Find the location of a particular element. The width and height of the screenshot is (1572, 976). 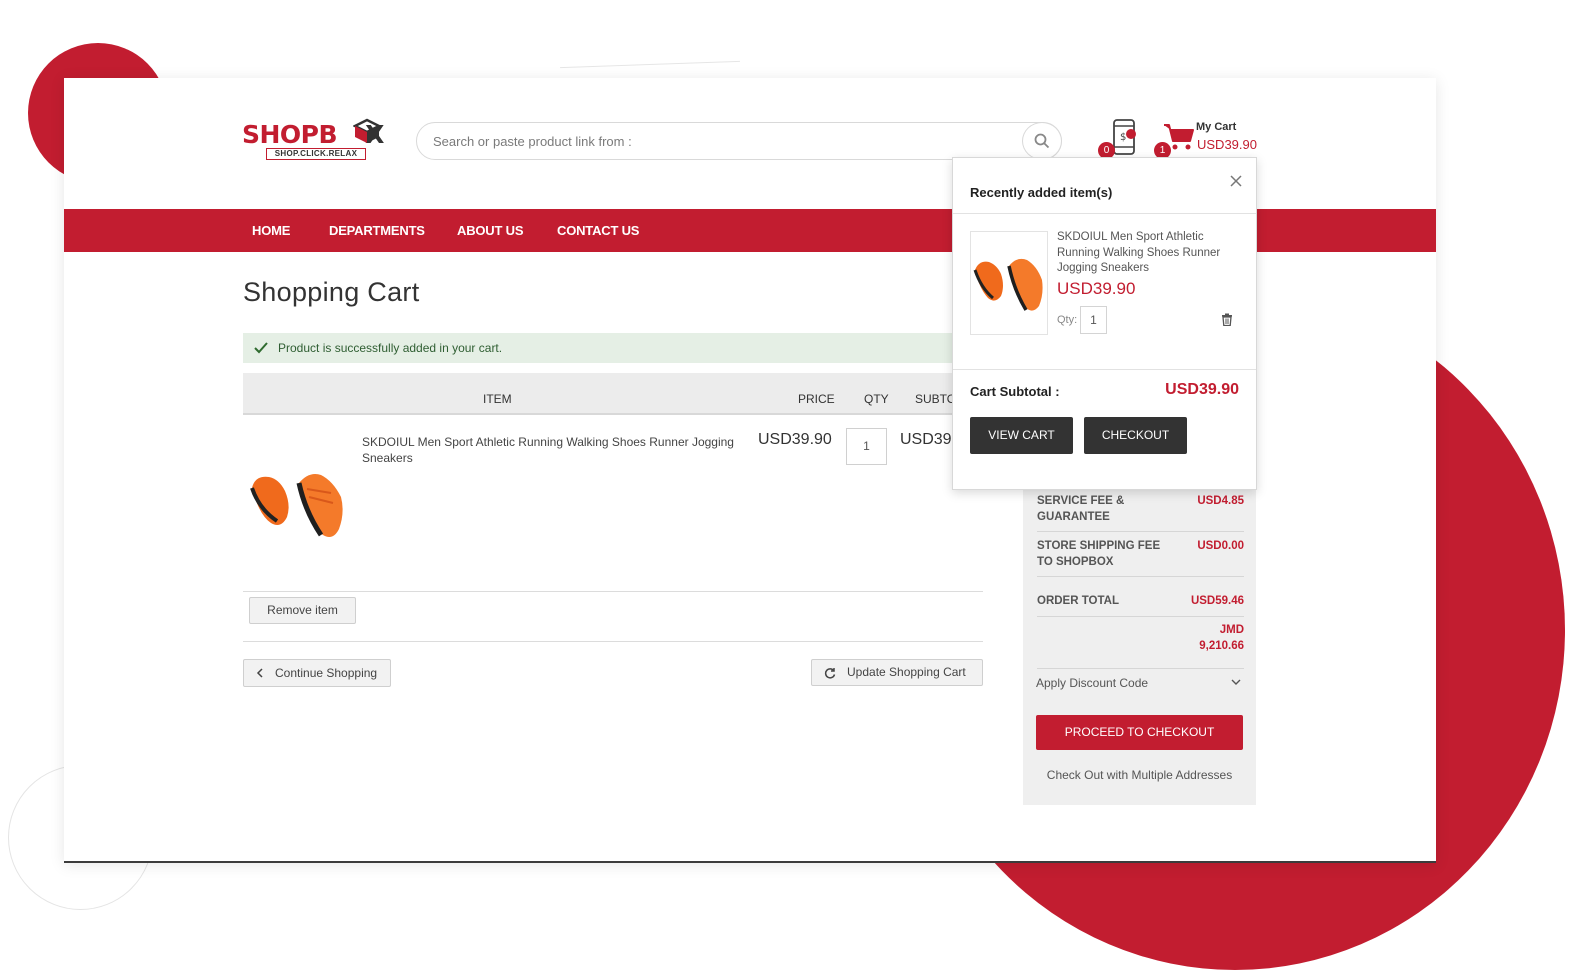

shipping-fee-value: USD0.00 is located at coordinates (1220, 546).